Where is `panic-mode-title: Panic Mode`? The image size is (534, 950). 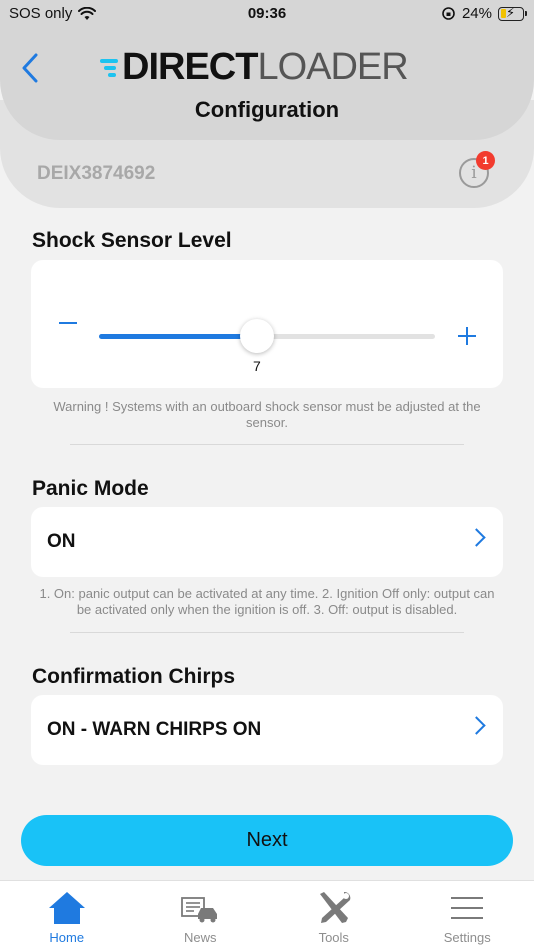
panic-mode-title: Panic Mode is located at coordinates (90, 488).